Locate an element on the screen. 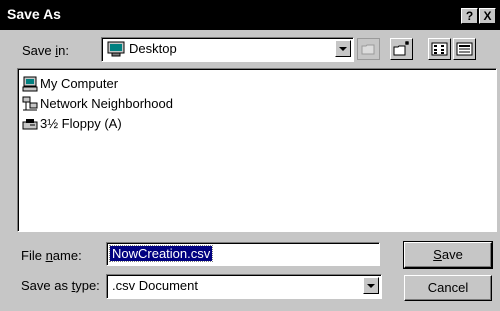 The height and width of the screenshot is (311, 500). save-in-dropdown-button is located at coordinates (343, 48).